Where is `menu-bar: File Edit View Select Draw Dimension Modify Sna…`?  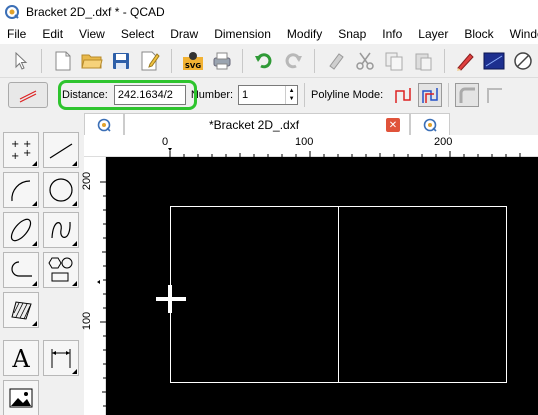
menu-bar: File Edit View Select Draw Dimension Modify Sna… is located at coordinates (269, 34).